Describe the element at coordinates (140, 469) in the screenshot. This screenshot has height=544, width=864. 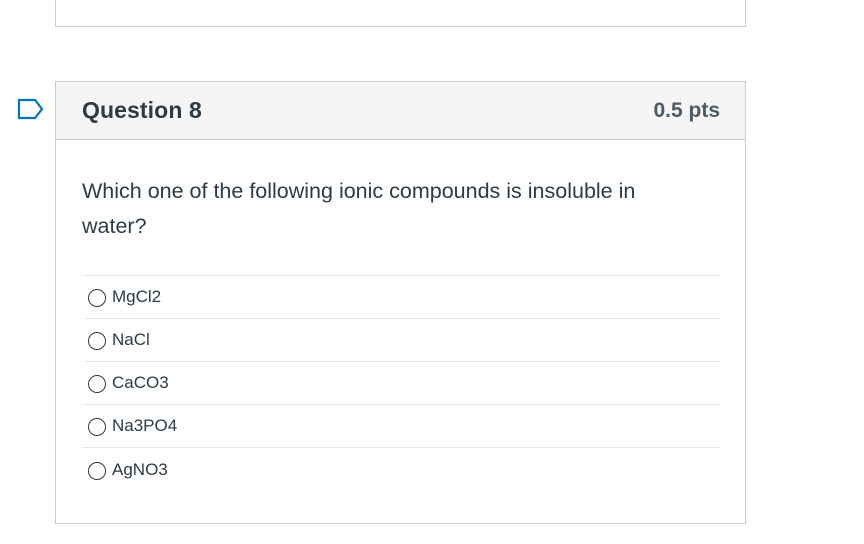
I see `answer-label: AgNO3` at that location.